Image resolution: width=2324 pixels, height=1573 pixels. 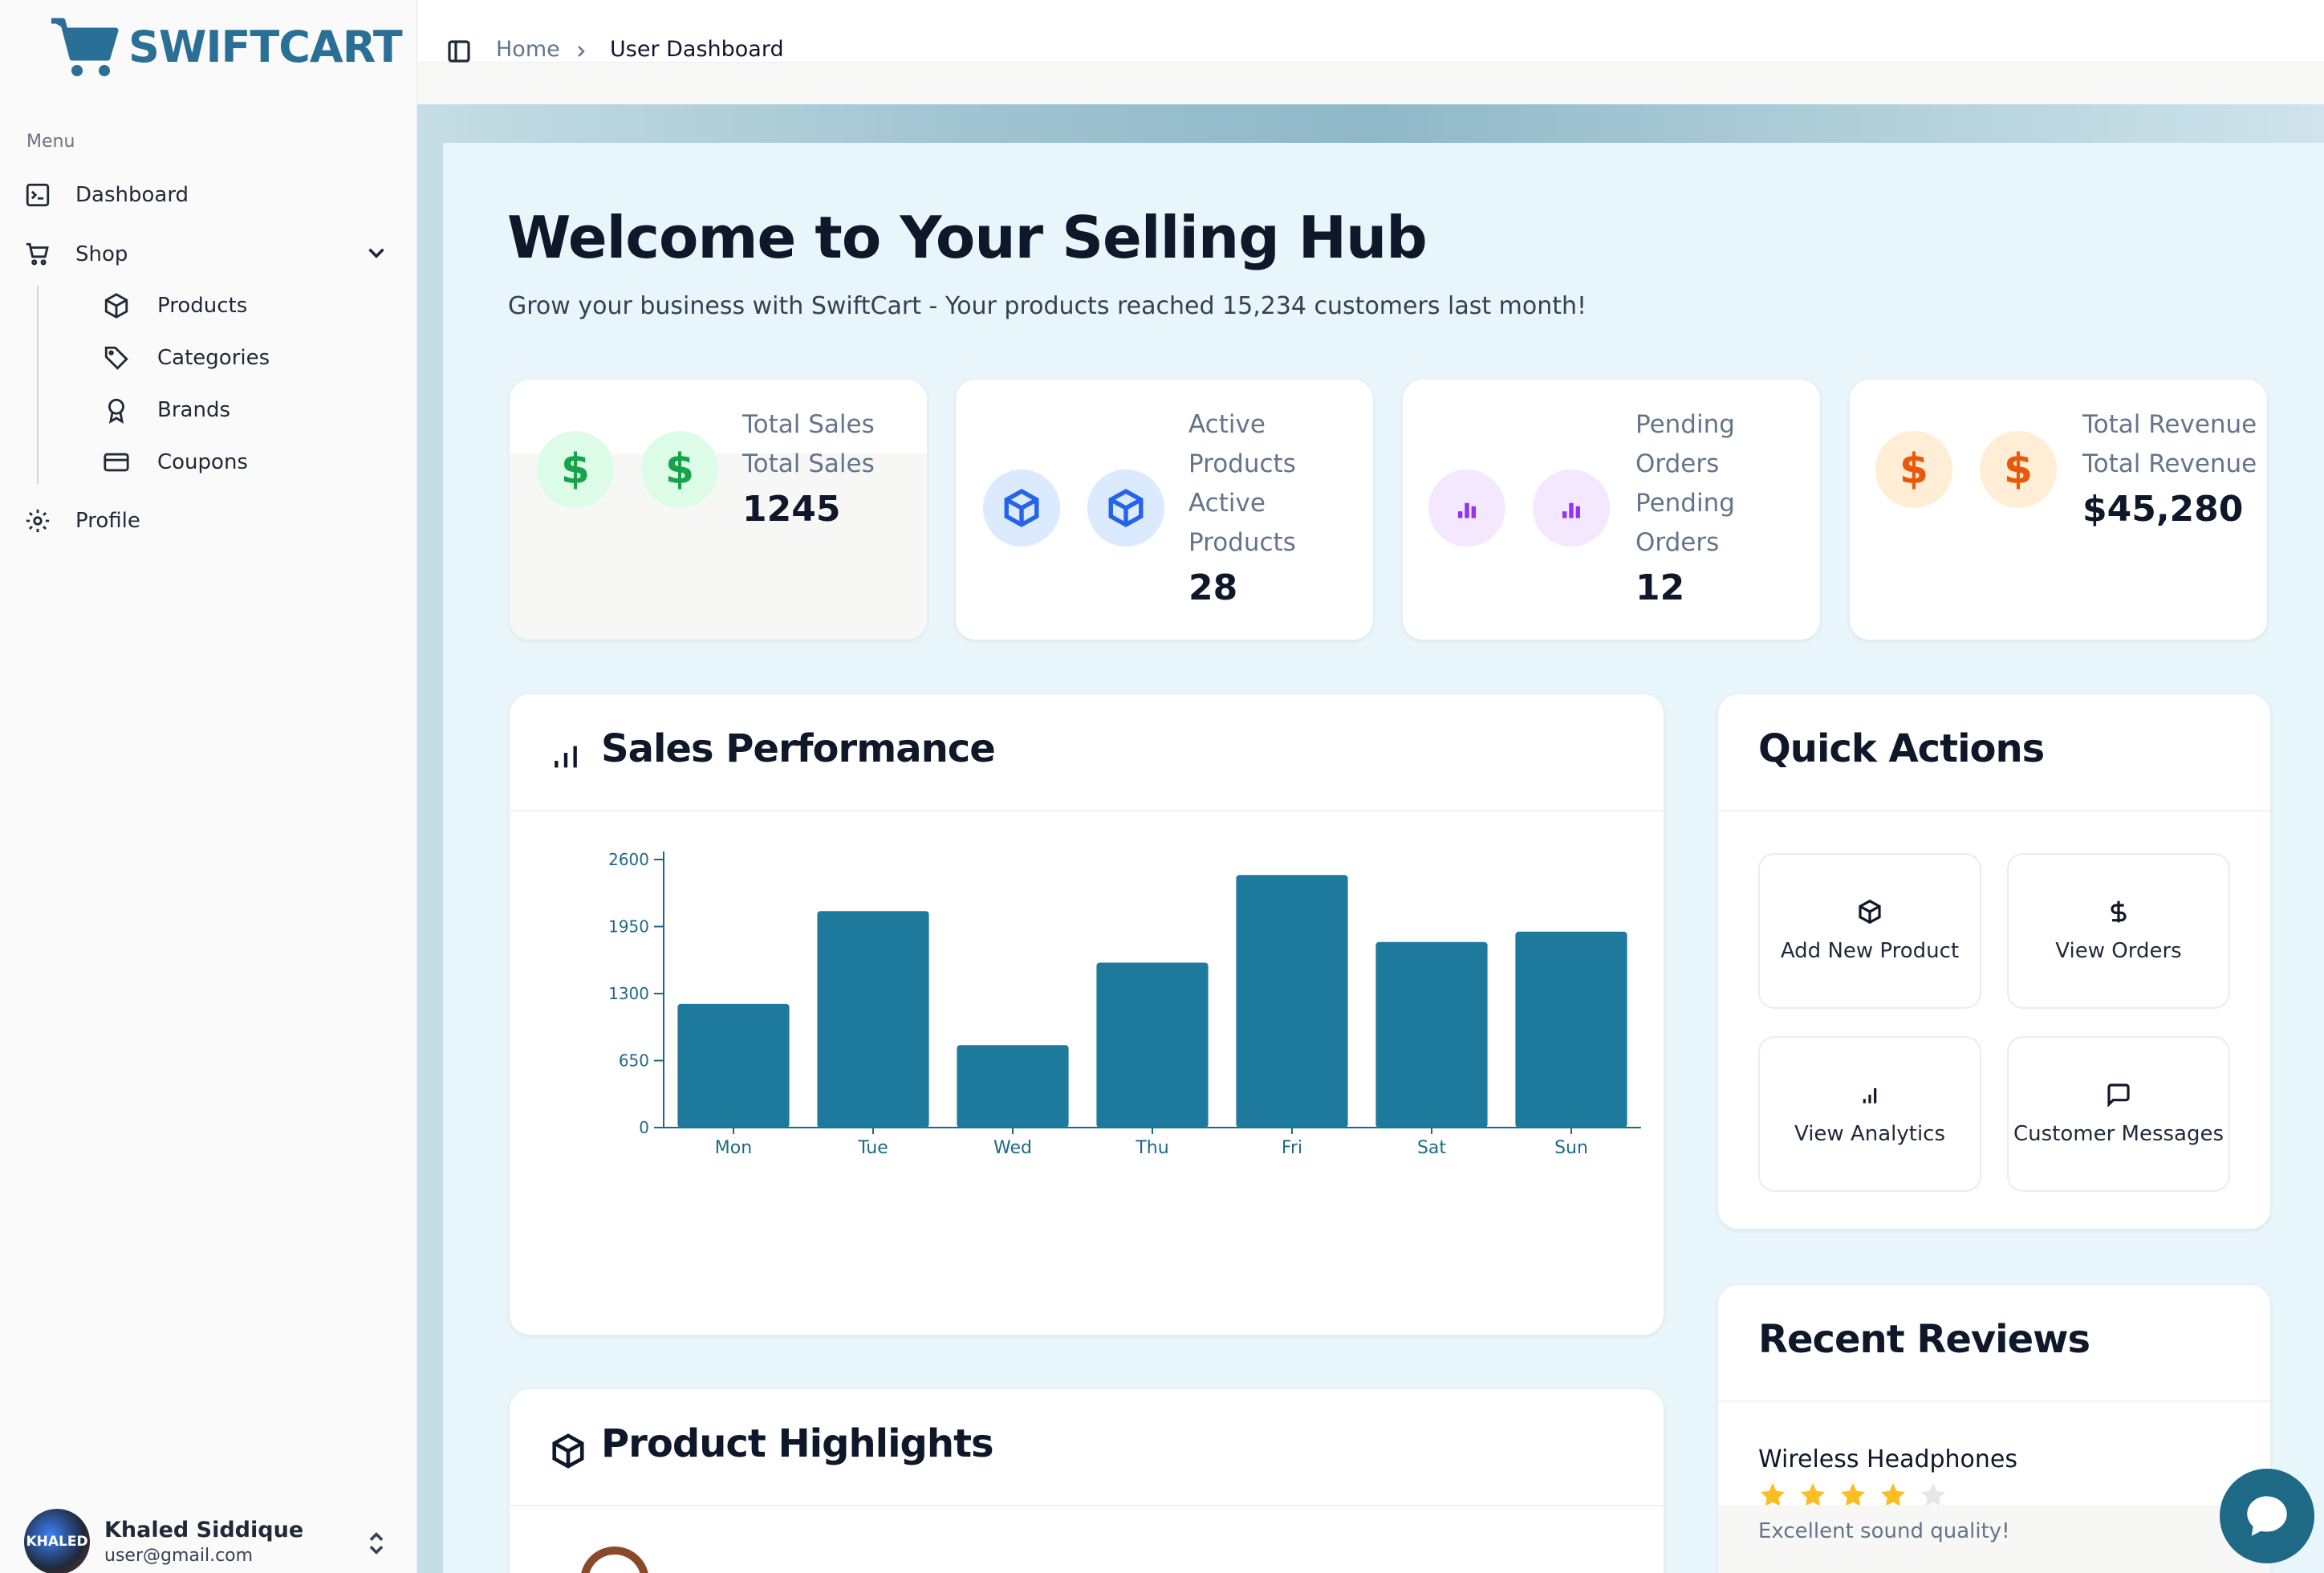 I want to click on card-title: Sales Performance, so click(x=798, y=748).